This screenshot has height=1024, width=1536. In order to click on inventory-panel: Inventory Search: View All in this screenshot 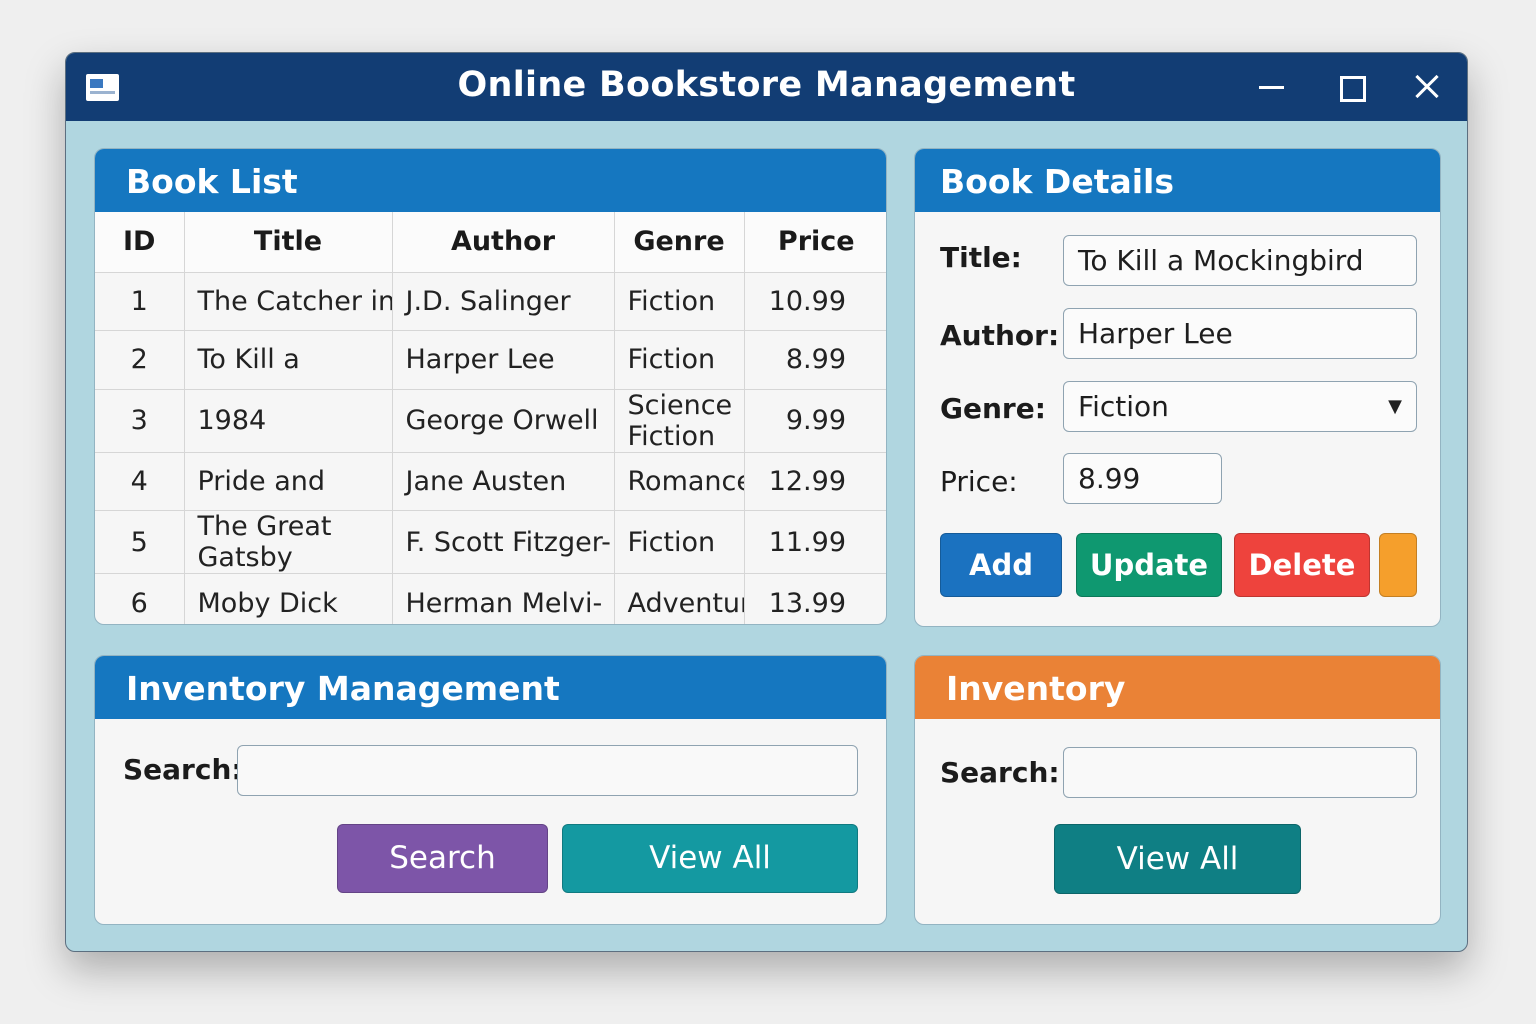, I will do `click(1177, 790)`.